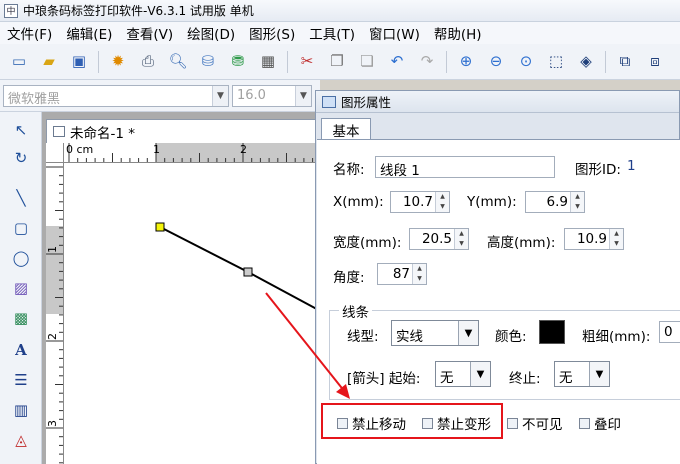  Describe the element at coordinates (343, 391) in the screenshot. I see `annotation-arrowhead-icon` at that location.